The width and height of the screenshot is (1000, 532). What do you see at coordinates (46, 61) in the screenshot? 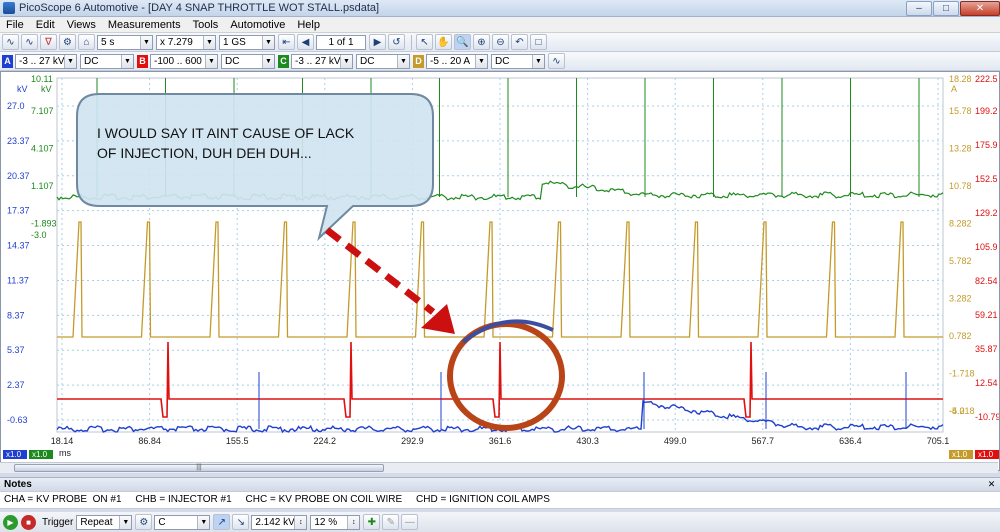
I see `channel-a-range: -3 .. 27 kV ▼` at bounding box center [46, 61].